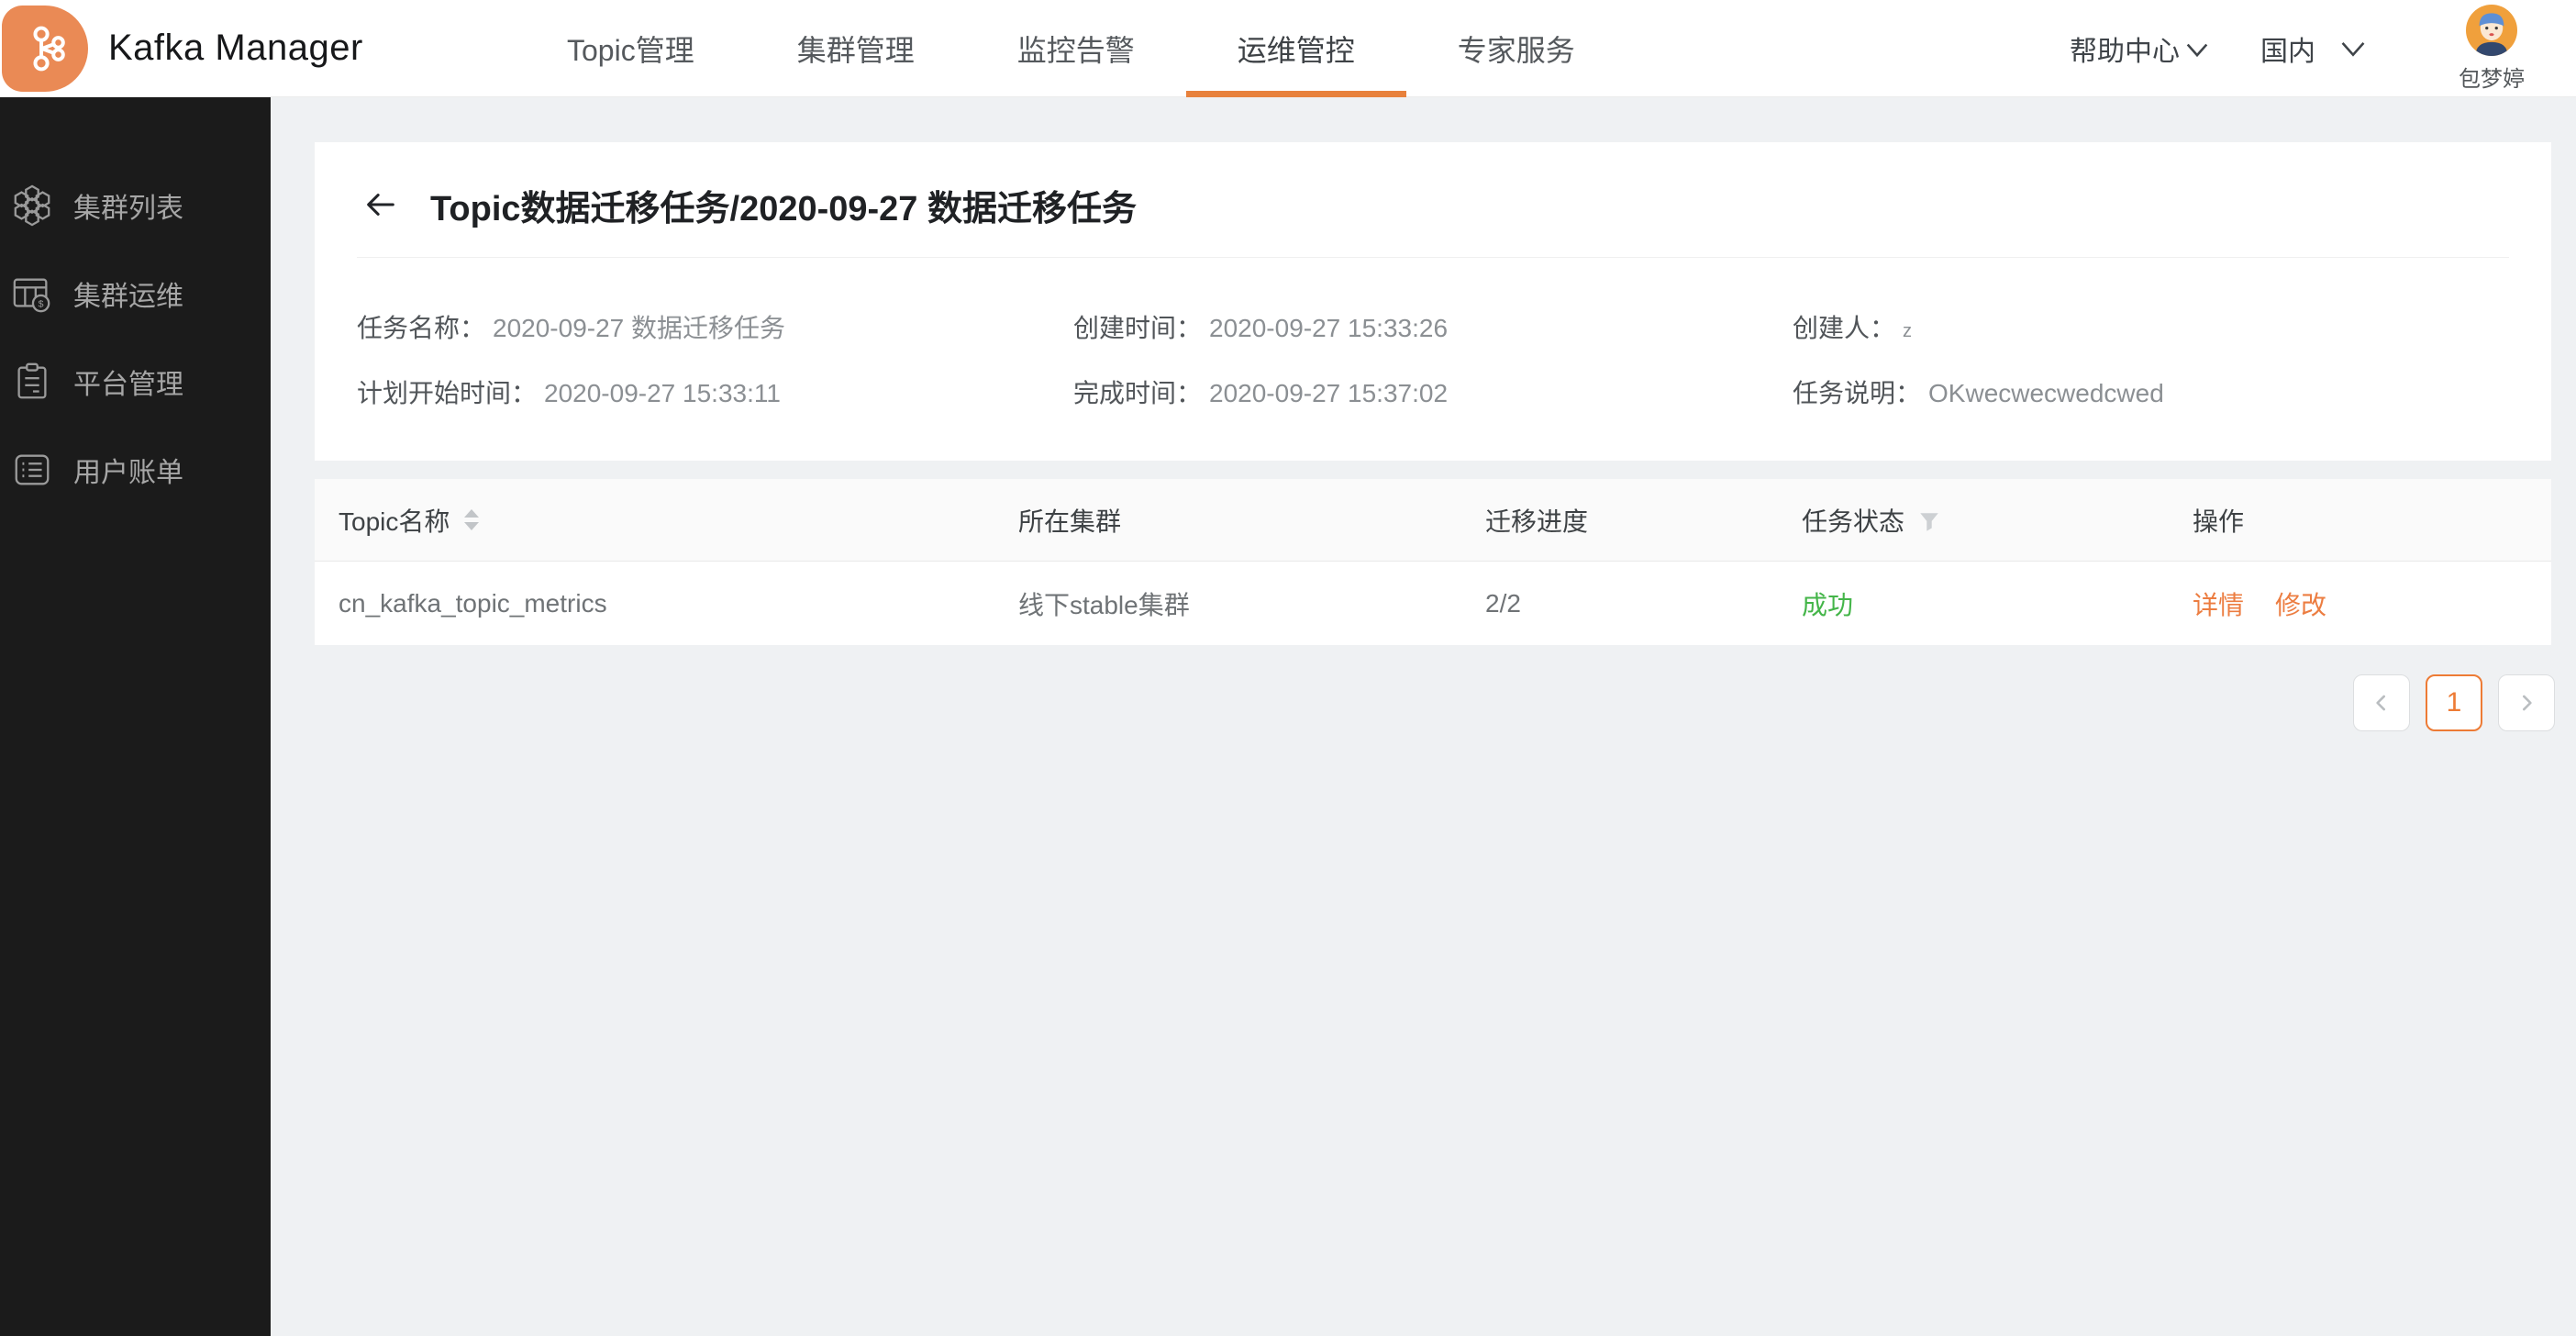 This screenshot has width=2576, height=1336. What do you see at coordinates (2381, 702) in the screenshot?
I see `prev-page-button` at bounding box center [2381, 702].